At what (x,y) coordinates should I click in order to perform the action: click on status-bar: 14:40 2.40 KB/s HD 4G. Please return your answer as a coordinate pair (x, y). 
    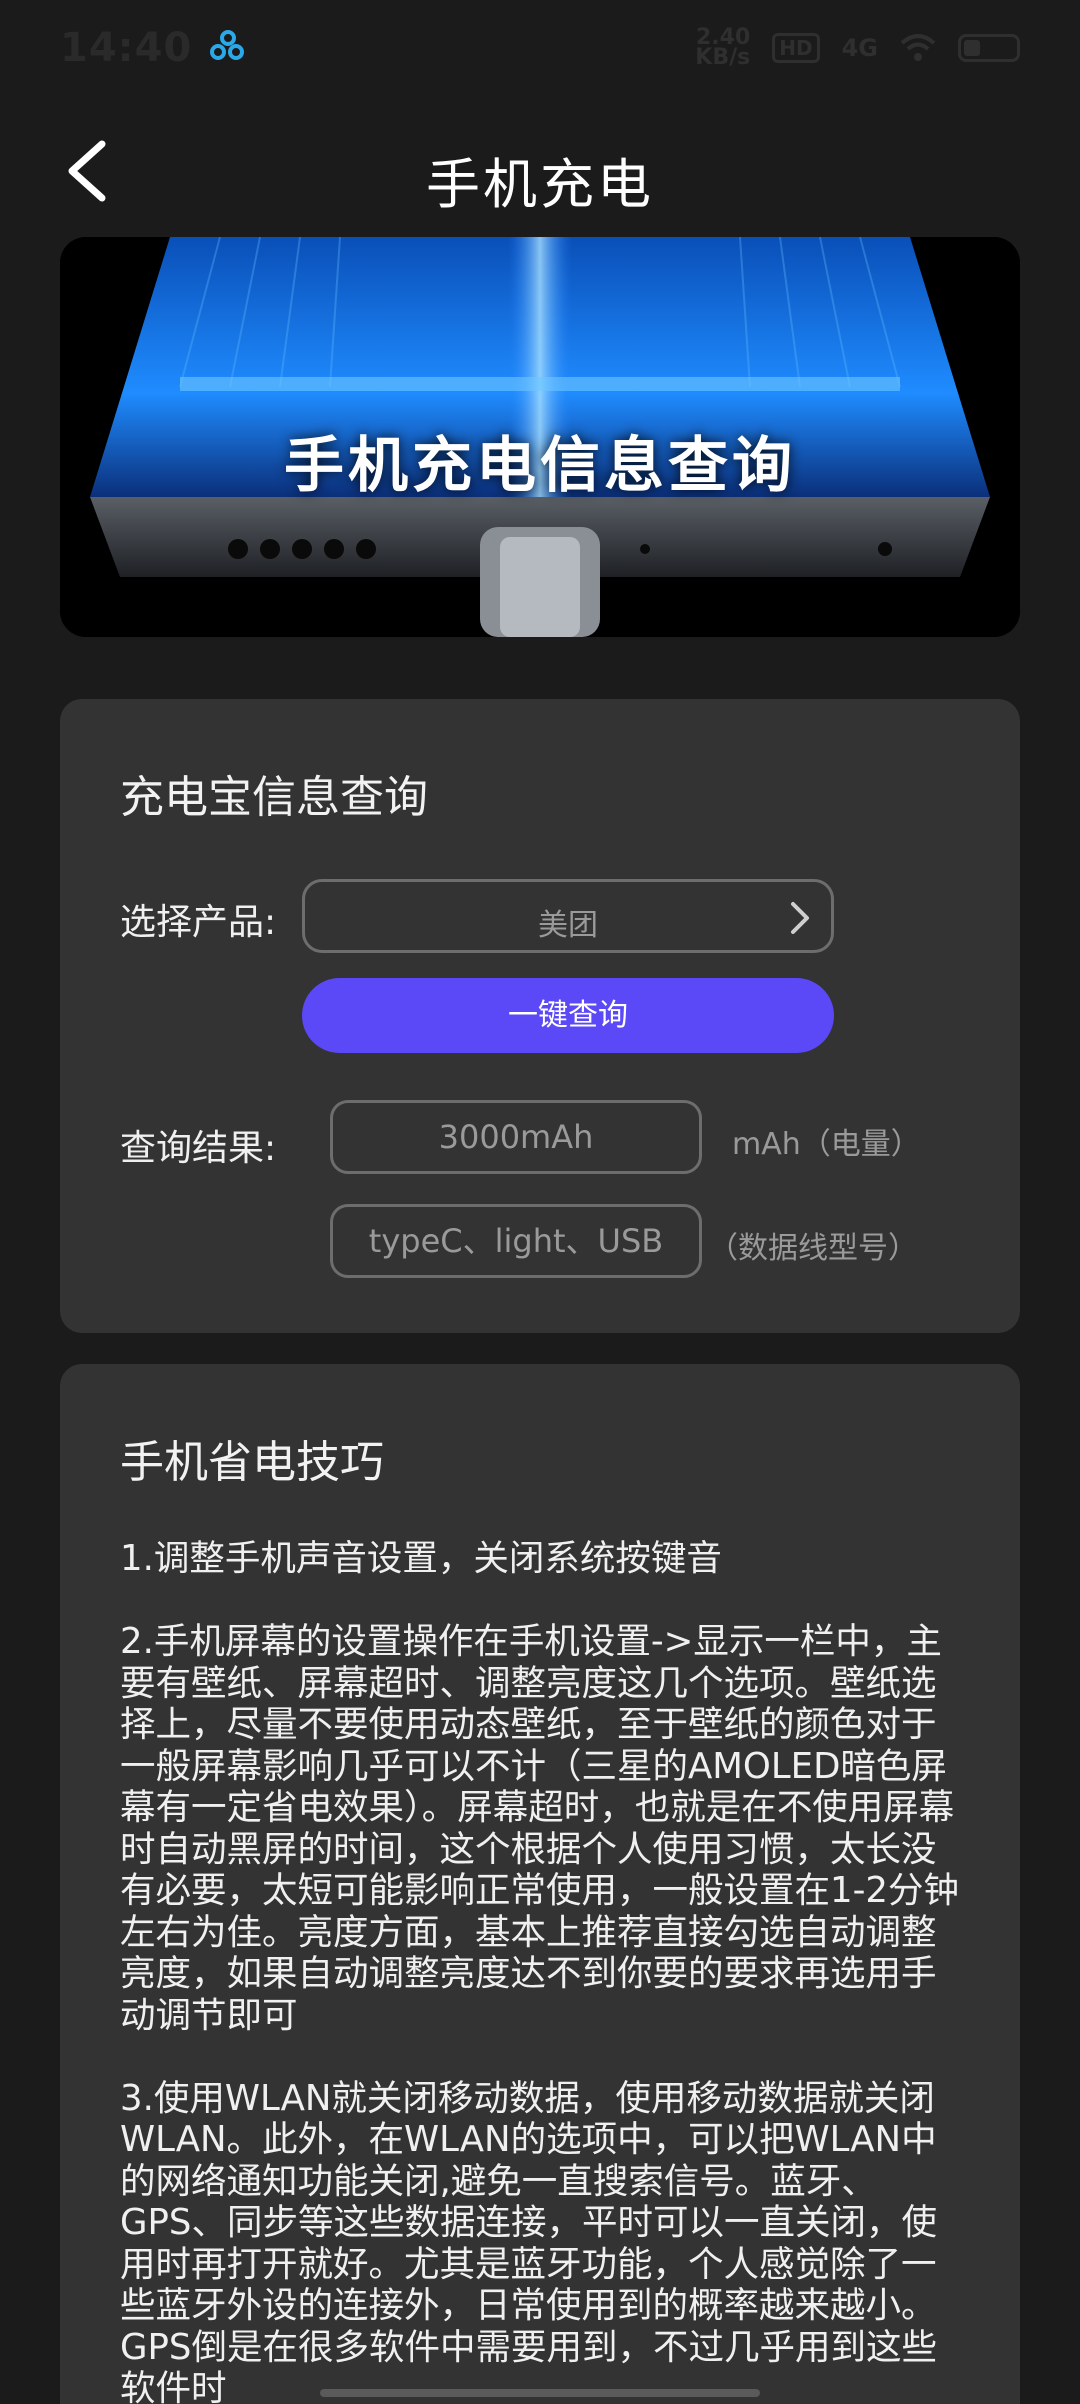
    Looking at the image, I should click on (540, 48).